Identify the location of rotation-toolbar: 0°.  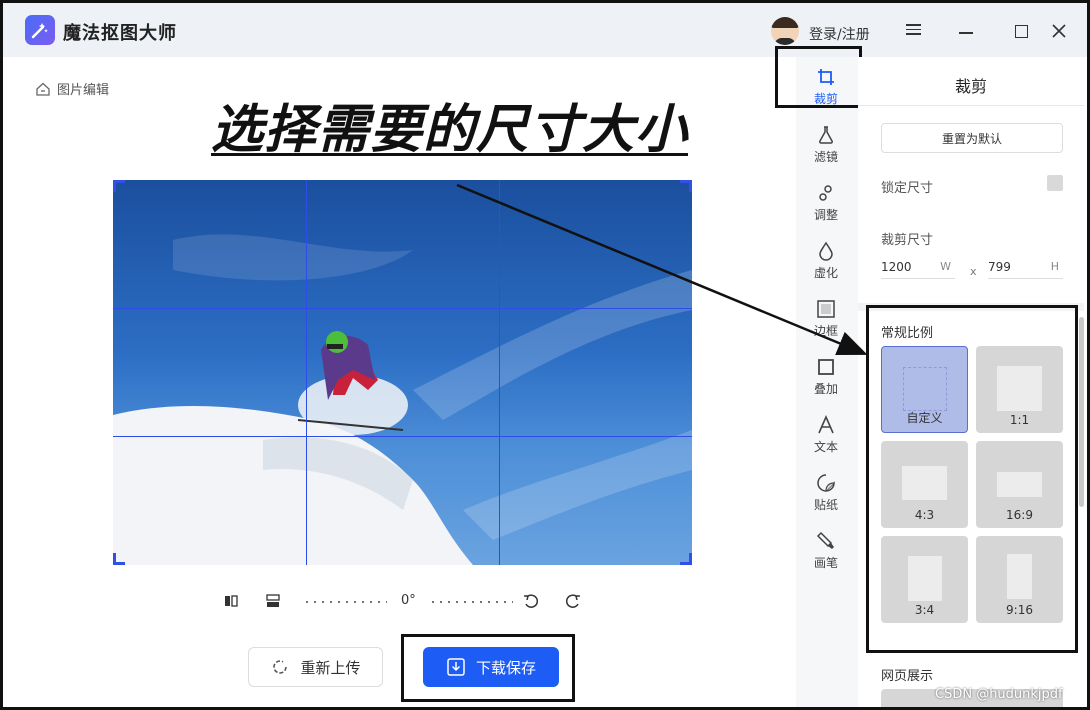
(408, 602).